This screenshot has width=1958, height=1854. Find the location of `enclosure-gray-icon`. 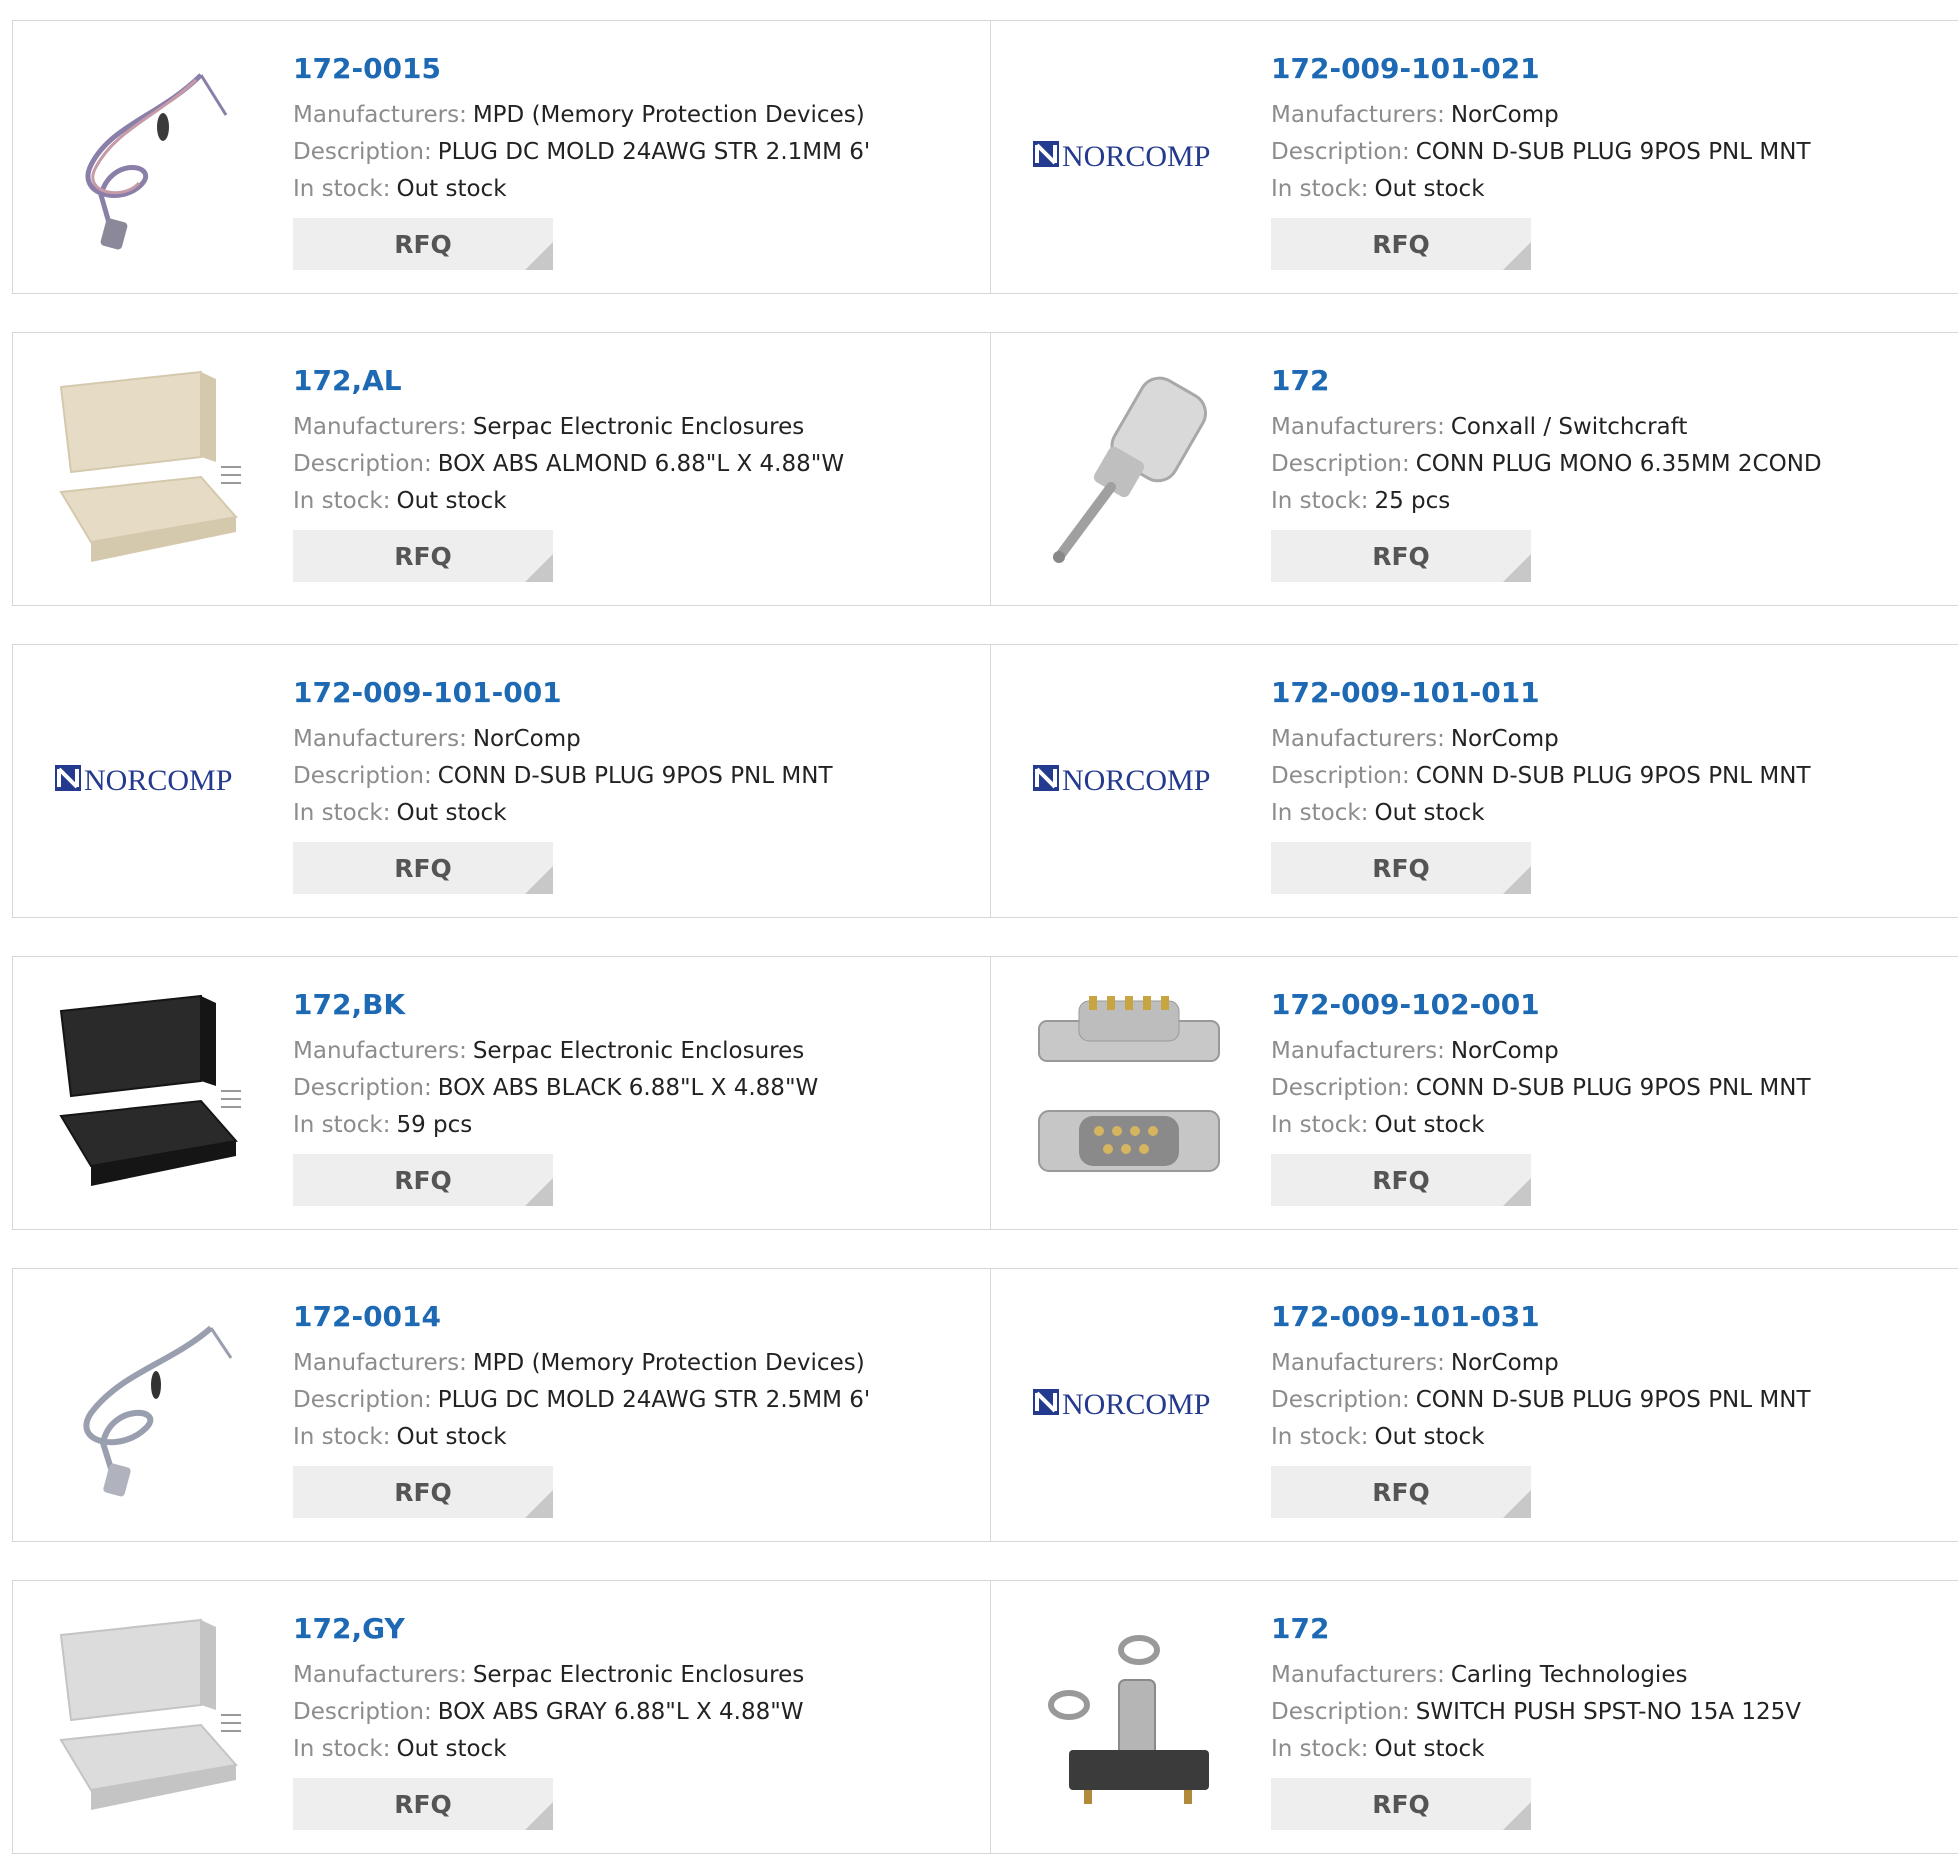

enclosure-gray-icon is located at coordinates (151, 1715).